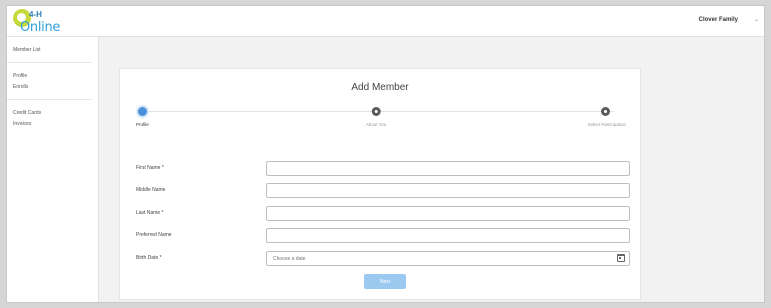  What do you see at coordinates (385, 281) in the screenshot?
I see `next-button: Next` at bounding box center [385, 281].